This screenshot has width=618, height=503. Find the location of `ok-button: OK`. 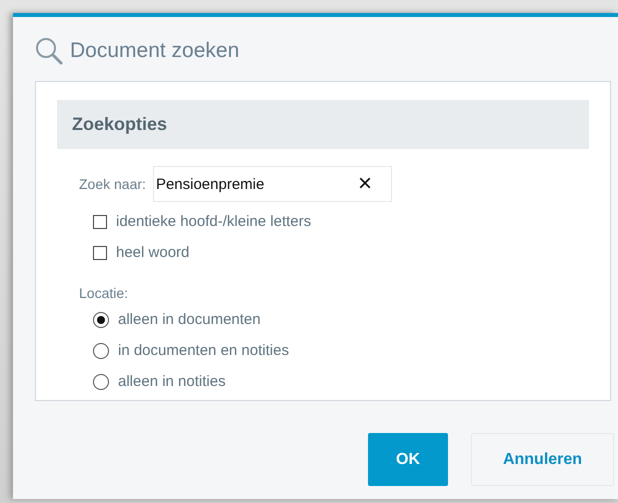

ok-button: OK is located at coordinates (408, 459).